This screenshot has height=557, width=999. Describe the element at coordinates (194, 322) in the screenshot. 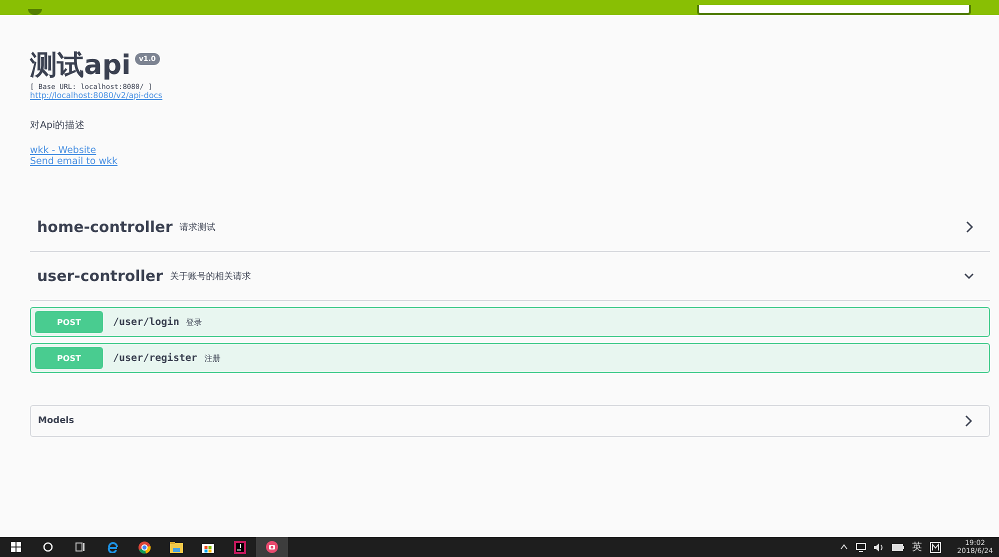

I see `operation-summary: 登录` at that location.